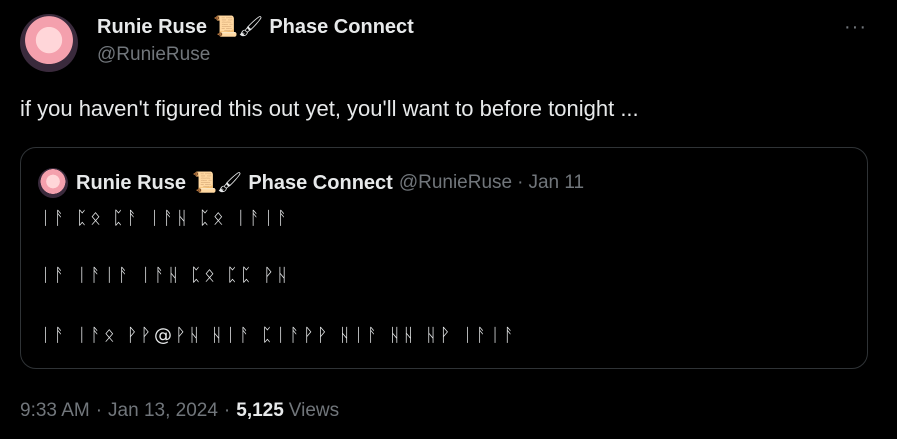 This screenshot has height=439, width=897. Describe the element at coordinates (279, 335) in the screenshot. I see `quoted-tweet-line-3: ᛁᚨ ᛁᚨᛟ ᚹᚹ@ᚹᚺ ᚺᛁᚨ ᛈᛁᚨᚹᚹ ᚺᛁᚨ ᚺᚺ ᚺᚹ ᛁᚨᛁᚨ` at that location.